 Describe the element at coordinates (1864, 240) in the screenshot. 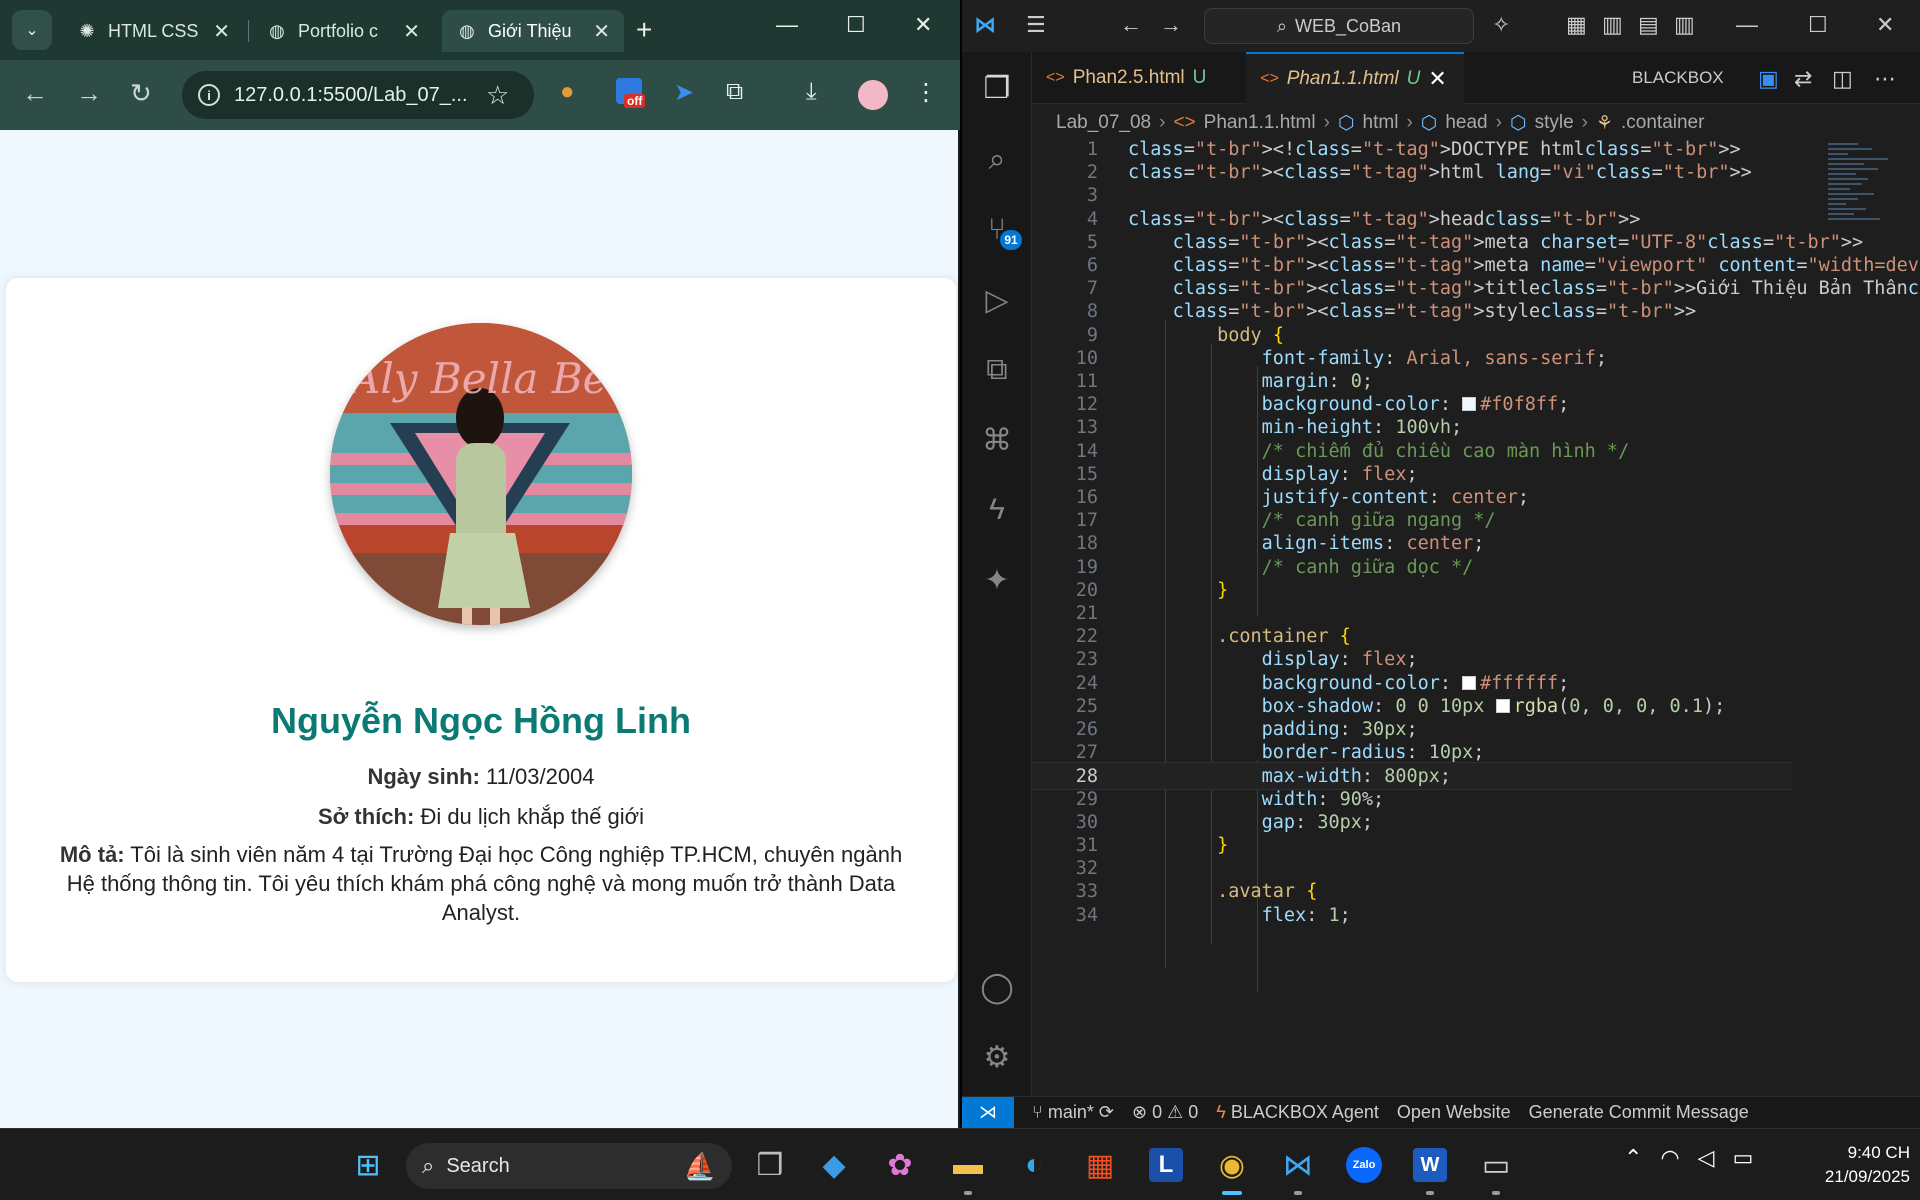

I see `minimap` at that location.